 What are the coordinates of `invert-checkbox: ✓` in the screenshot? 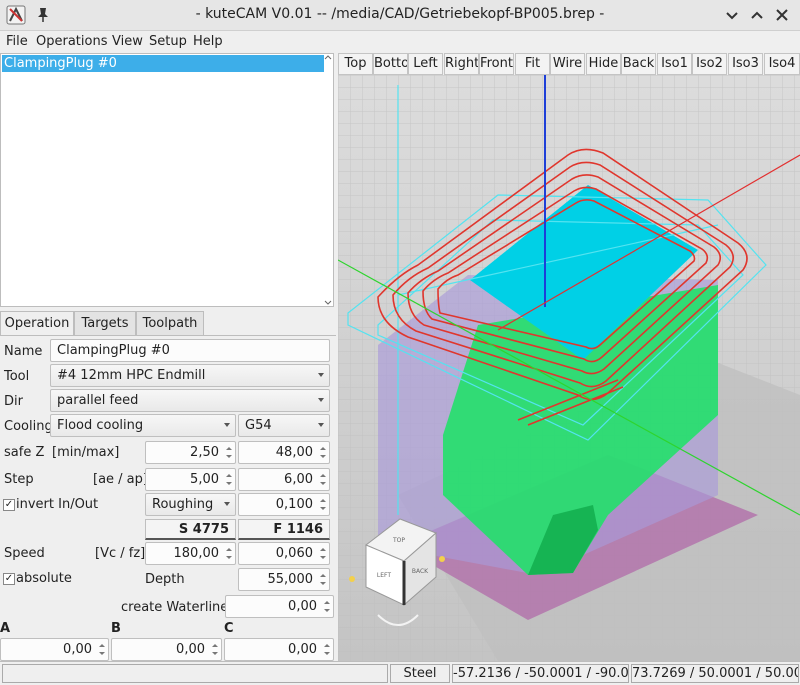 It's located at (9, 505).